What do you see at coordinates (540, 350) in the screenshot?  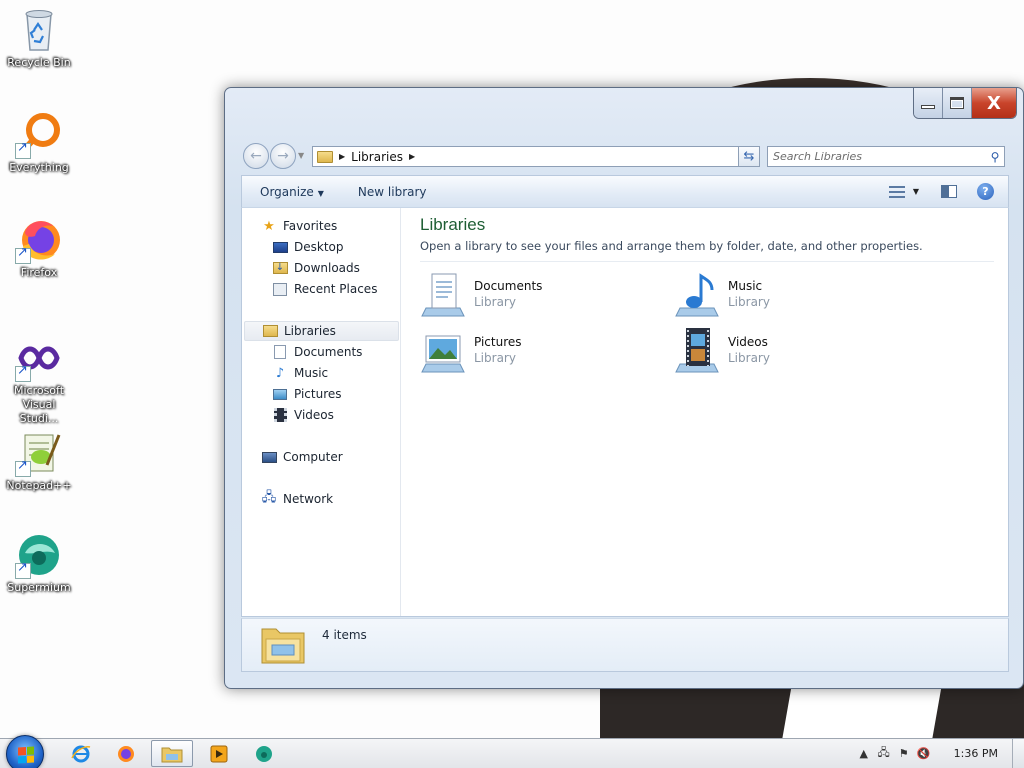 I see `library-tile-pictures: Pictures Library` at bounding box center [540, 350].